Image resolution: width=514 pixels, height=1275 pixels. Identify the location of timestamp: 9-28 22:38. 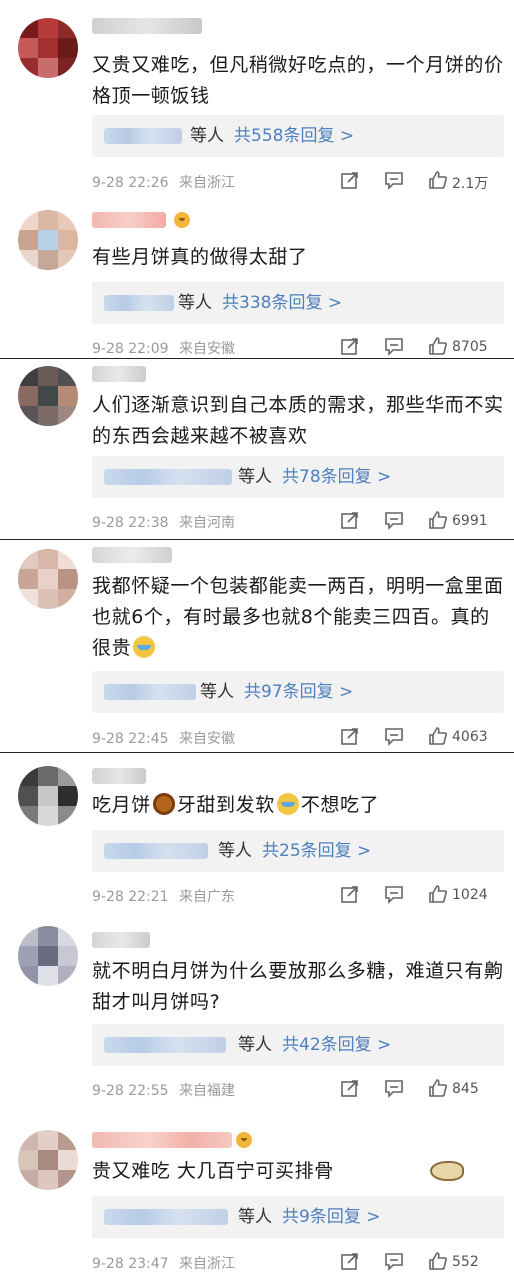
(130, 523).